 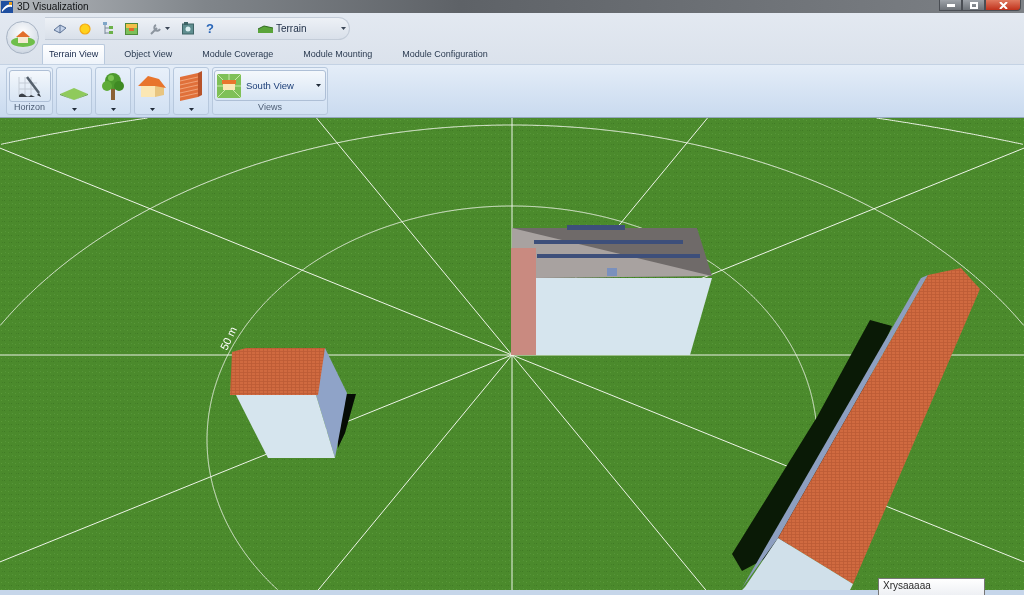 I want to click on ground-tile-icon, so click(x=74, y=94).